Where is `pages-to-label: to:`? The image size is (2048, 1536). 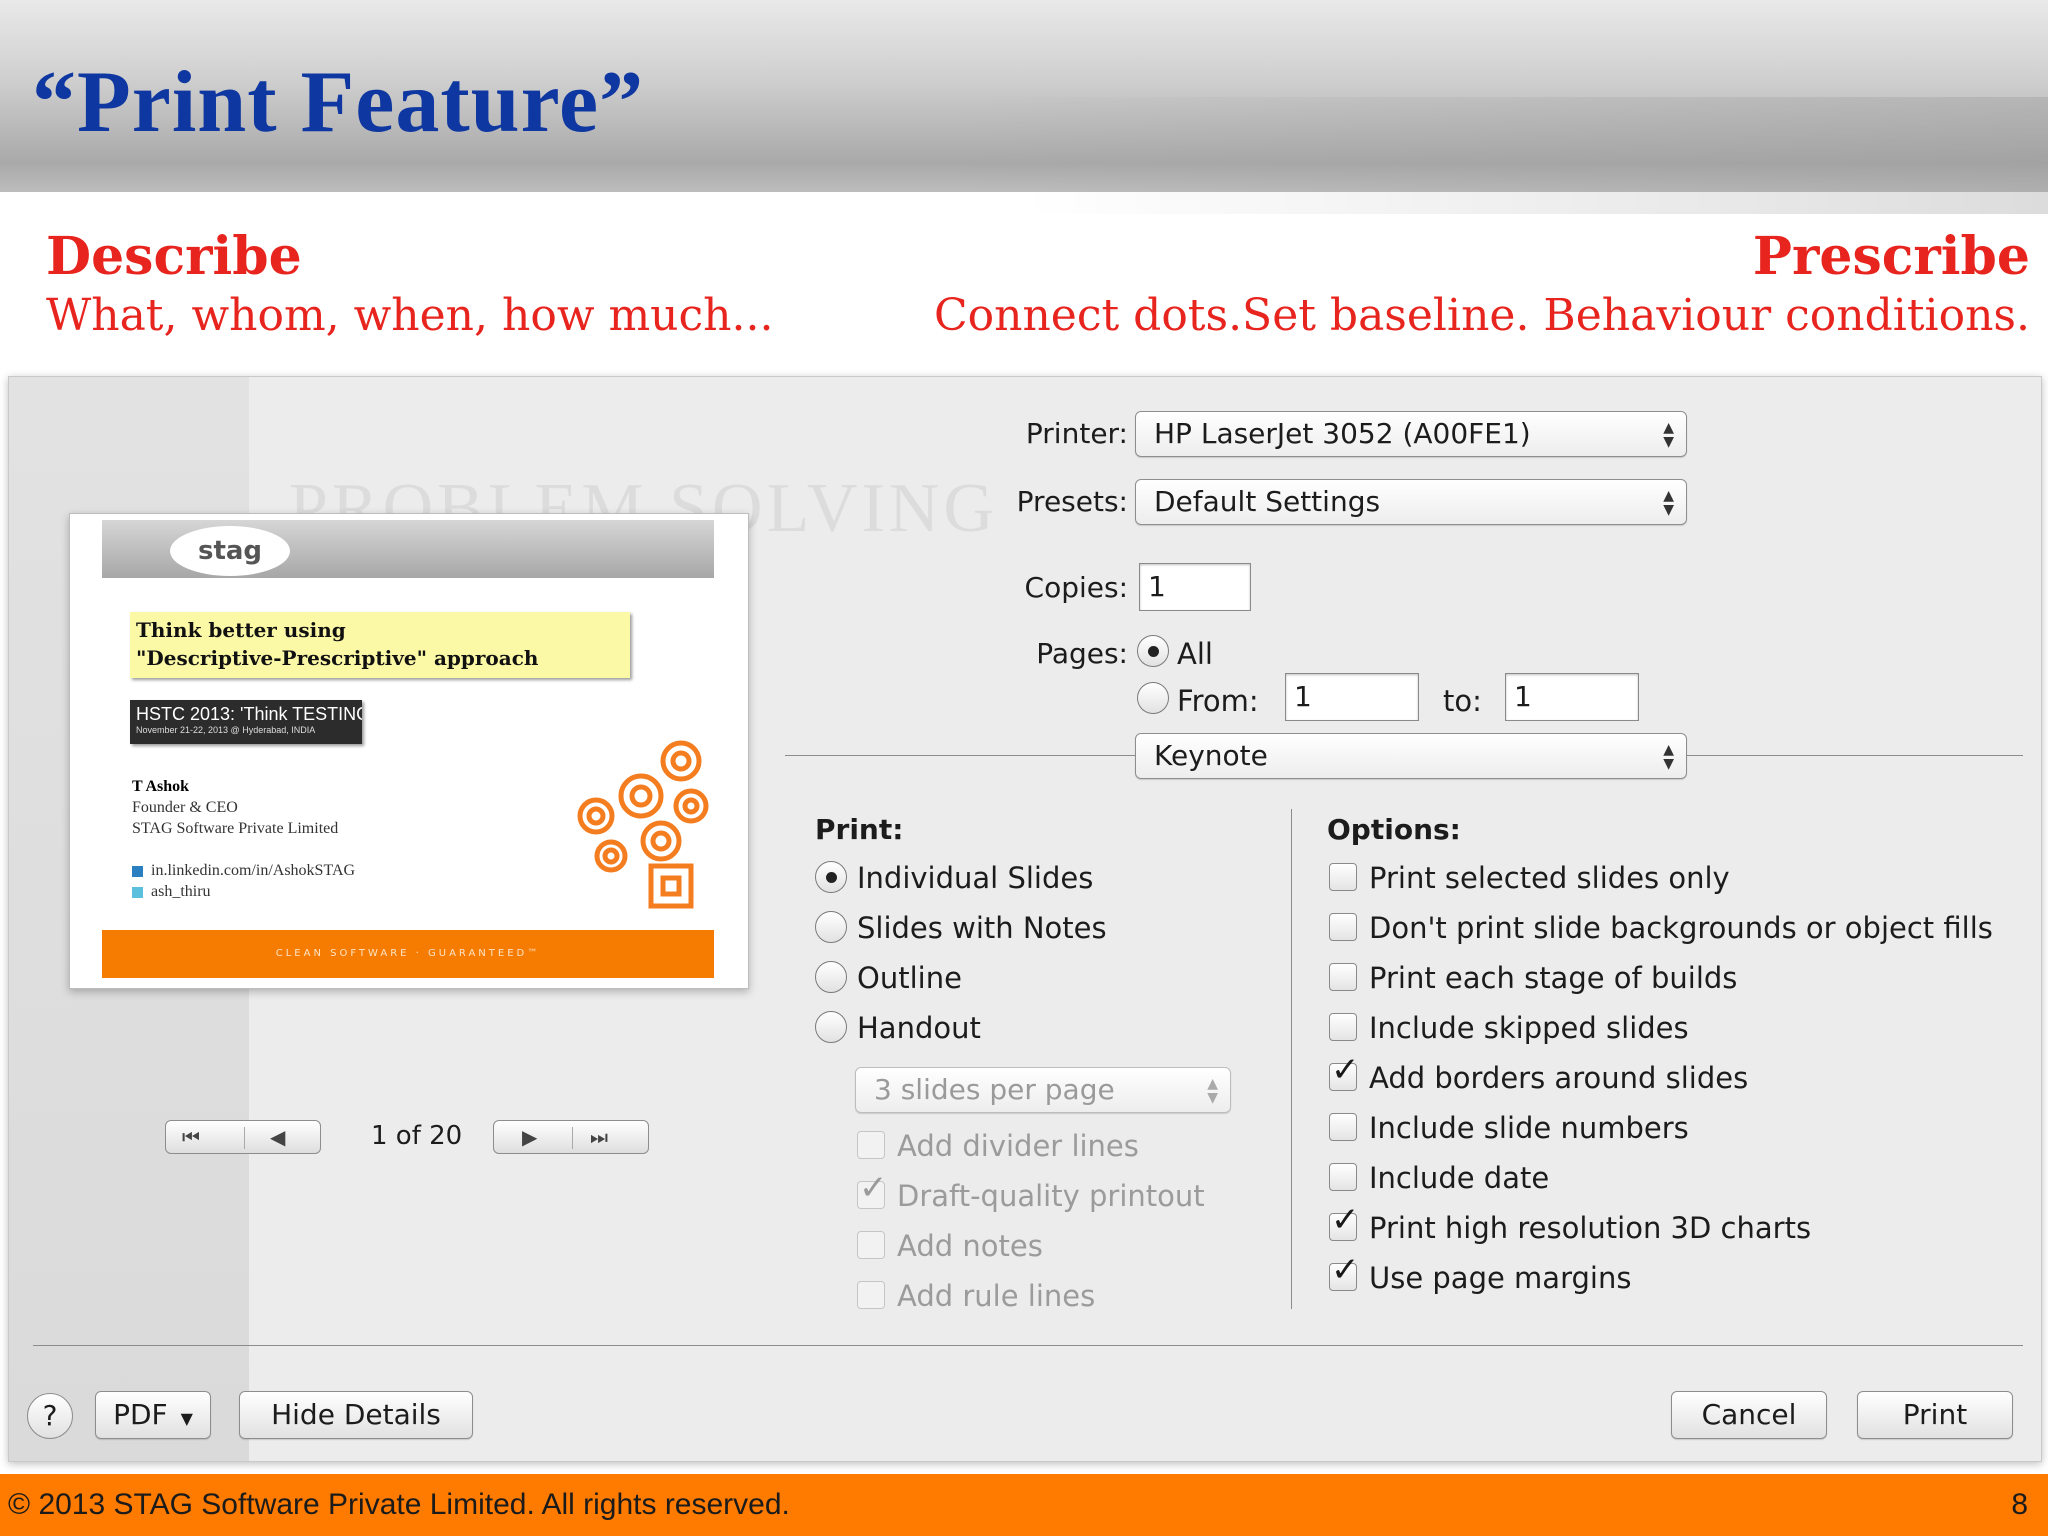 pages-to-label: to: is located at coordinates (1462, 701).